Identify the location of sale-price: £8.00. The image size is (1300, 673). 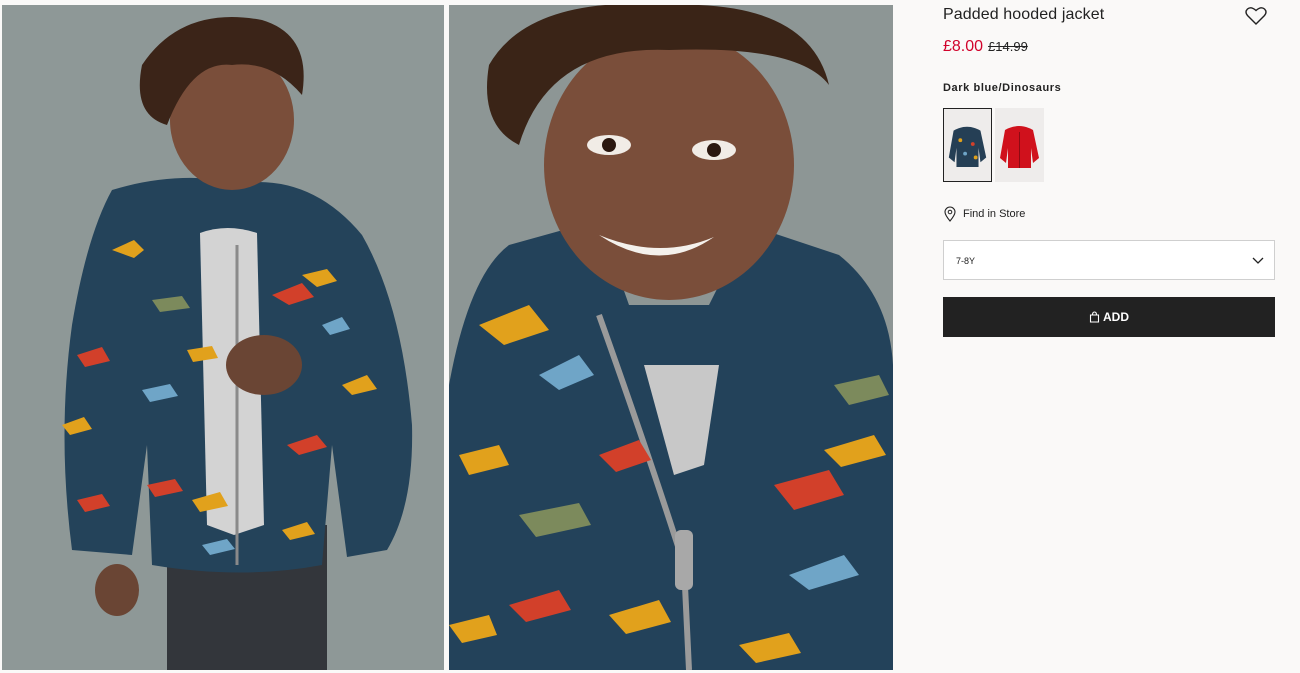
(963, 46).